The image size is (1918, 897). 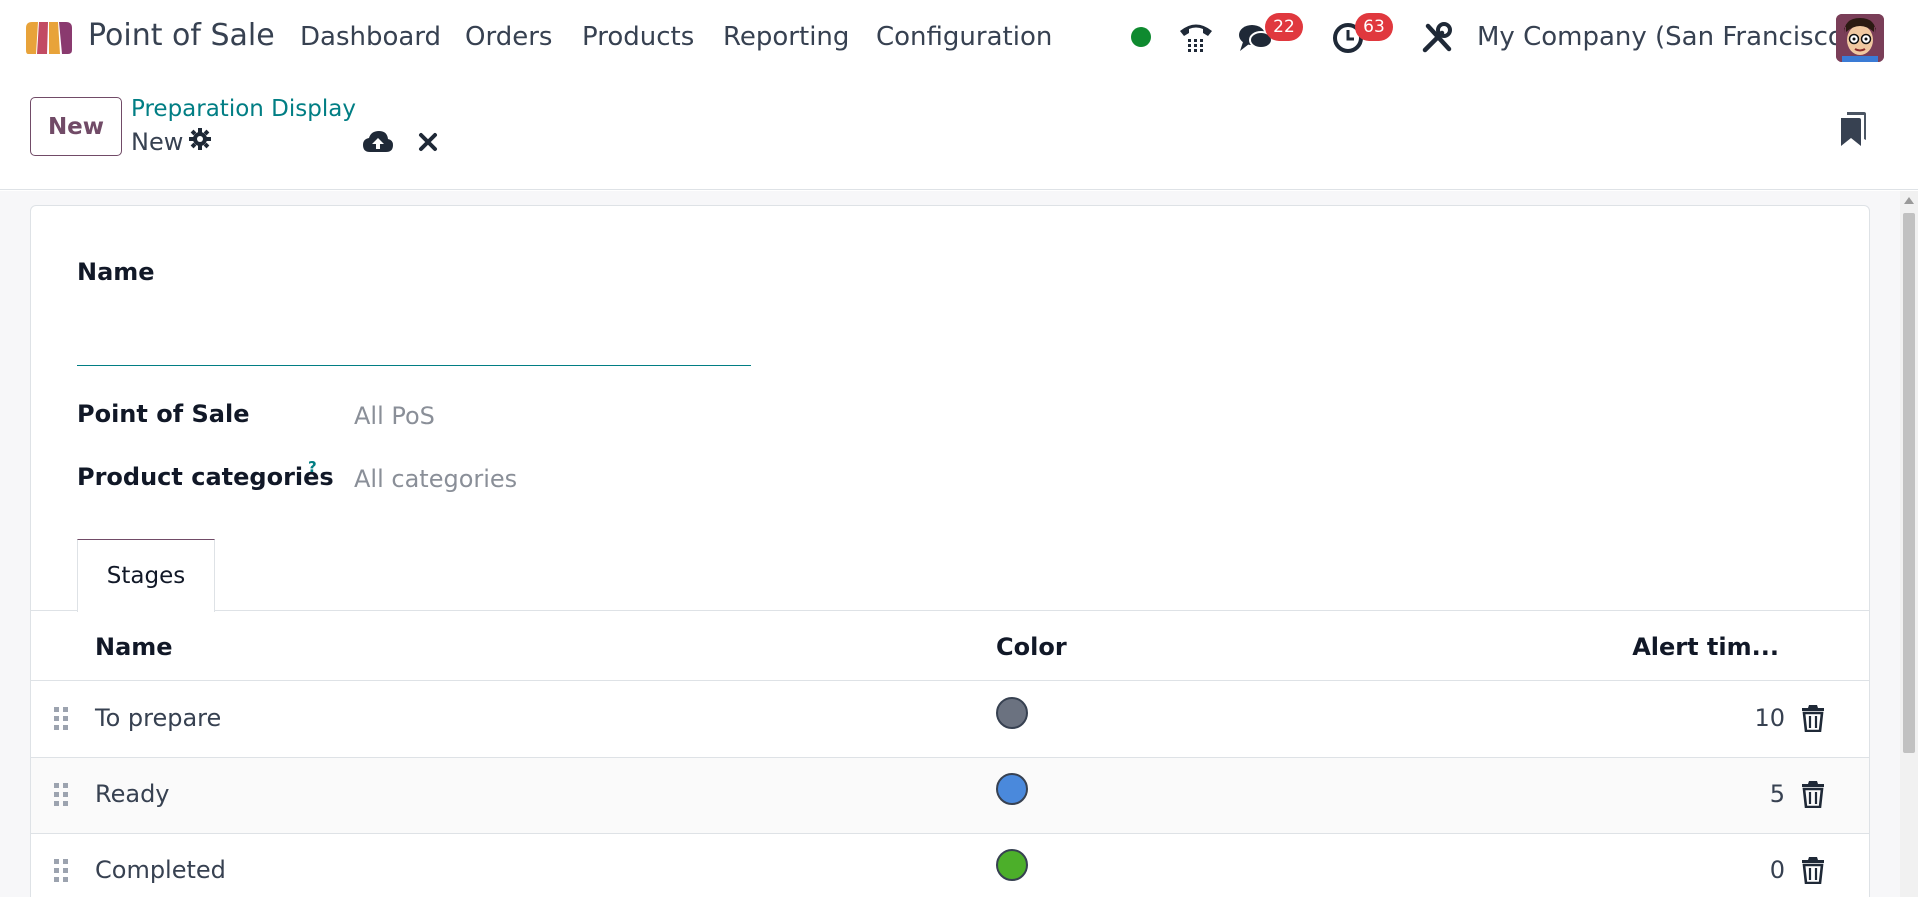 What do you see at coordinates (370, 37) in the screenshot?
I see `menu-dashboard: Dashboard` at bounding box center [370, 37].